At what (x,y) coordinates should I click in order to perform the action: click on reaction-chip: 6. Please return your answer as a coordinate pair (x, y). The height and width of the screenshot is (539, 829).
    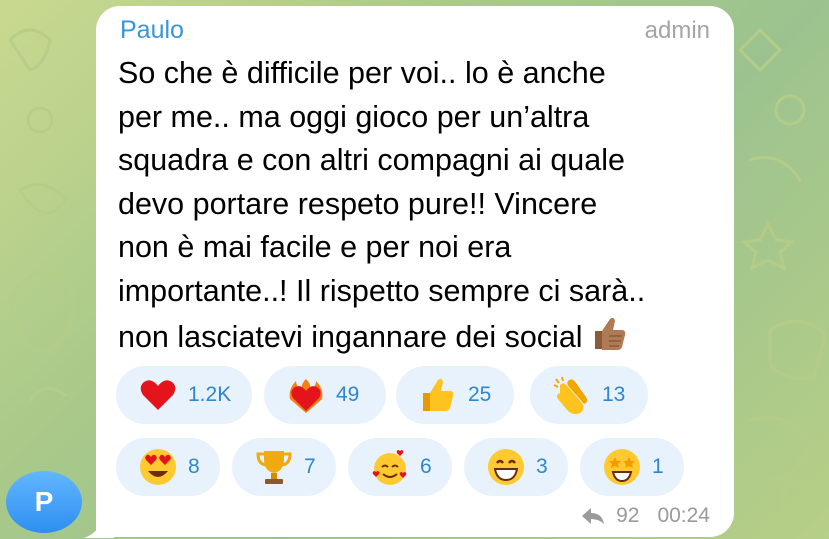
    Looking at the image, I should click on (400, 467).